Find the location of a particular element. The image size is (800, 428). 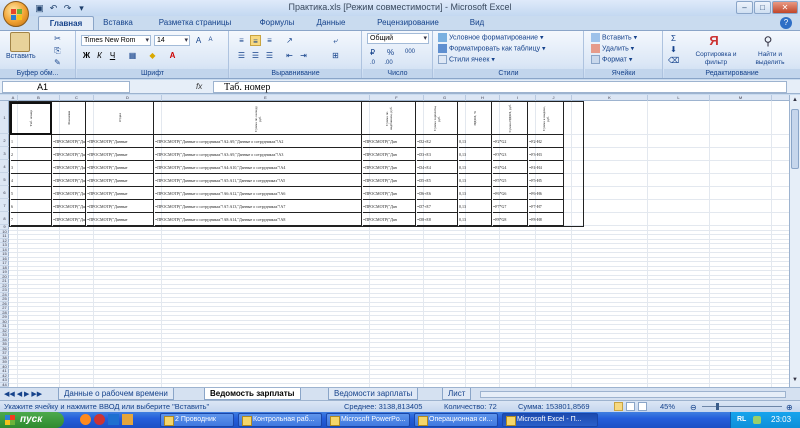

fill-icon: ⬇ is located at coordinates (673, 49).